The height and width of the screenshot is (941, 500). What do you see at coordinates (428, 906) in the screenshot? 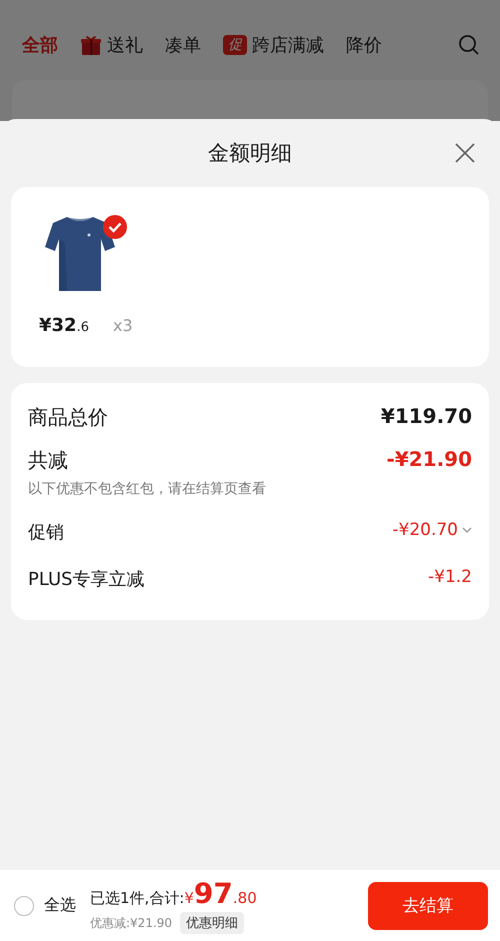
I see `checkout-button: 去结算` at bounding box center [428, 906].